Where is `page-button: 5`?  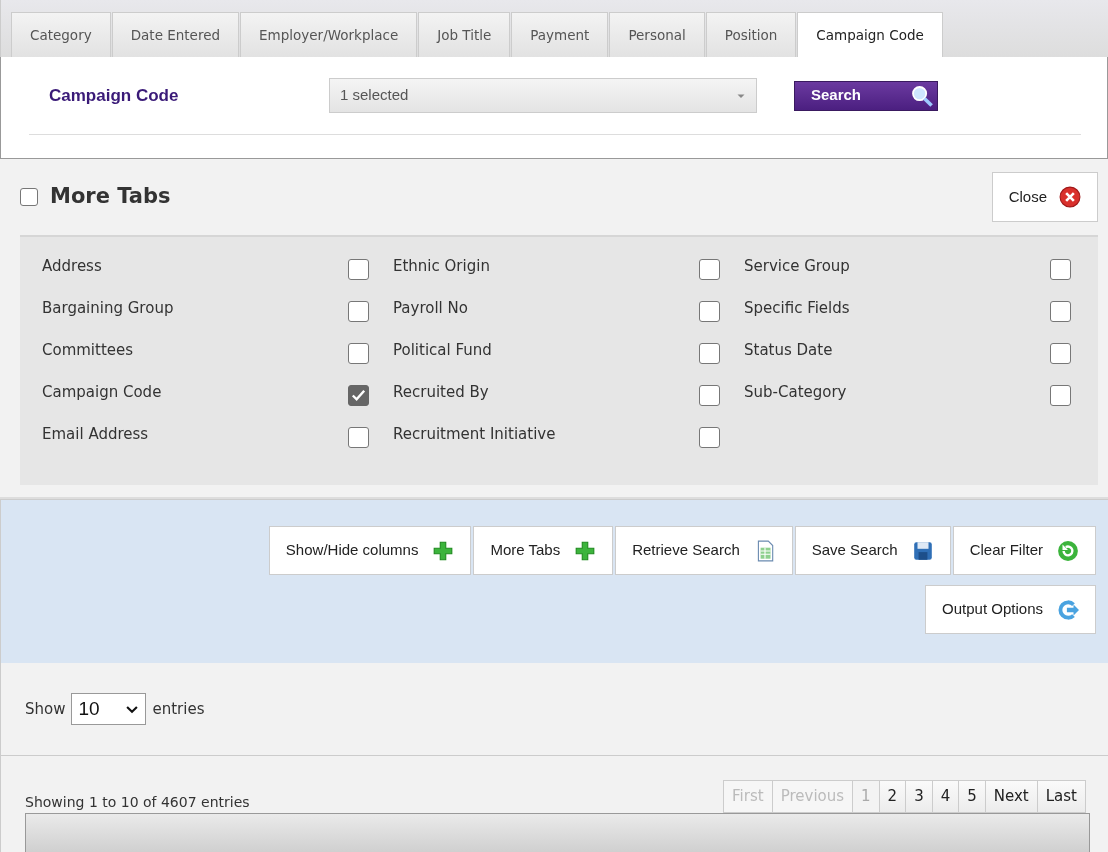 page-button: 5 is located at coordinates (972, 796).